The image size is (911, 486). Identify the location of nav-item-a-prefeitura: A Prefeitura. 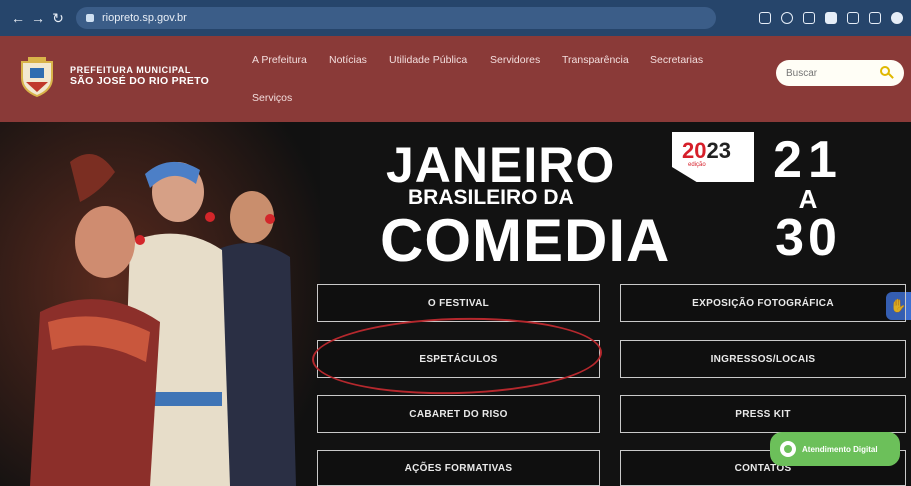
(279, 60).